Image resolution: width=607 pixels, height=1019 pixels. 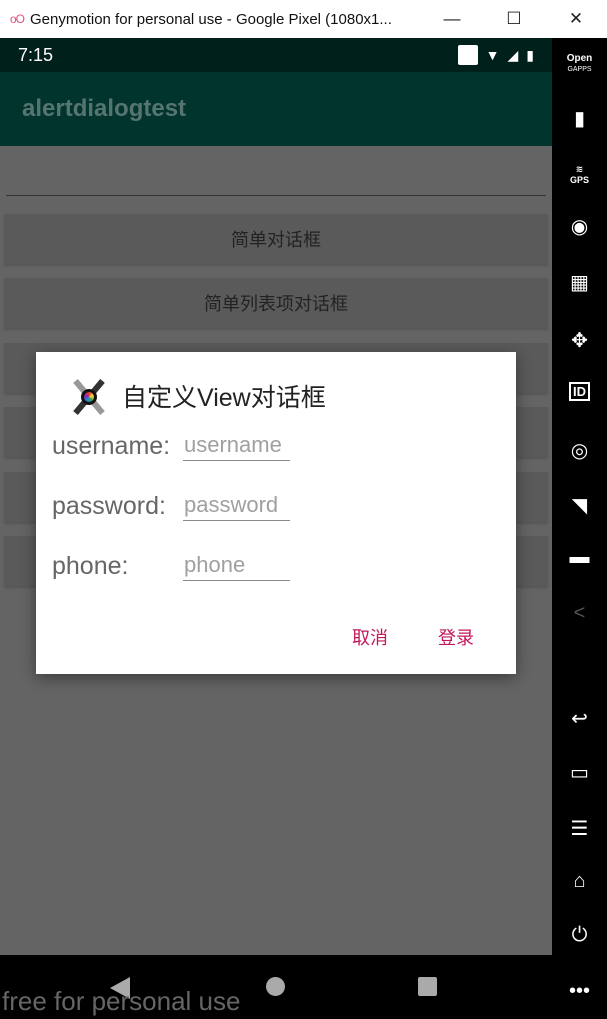 I want to click on password-input, so click(x=236, y=506).